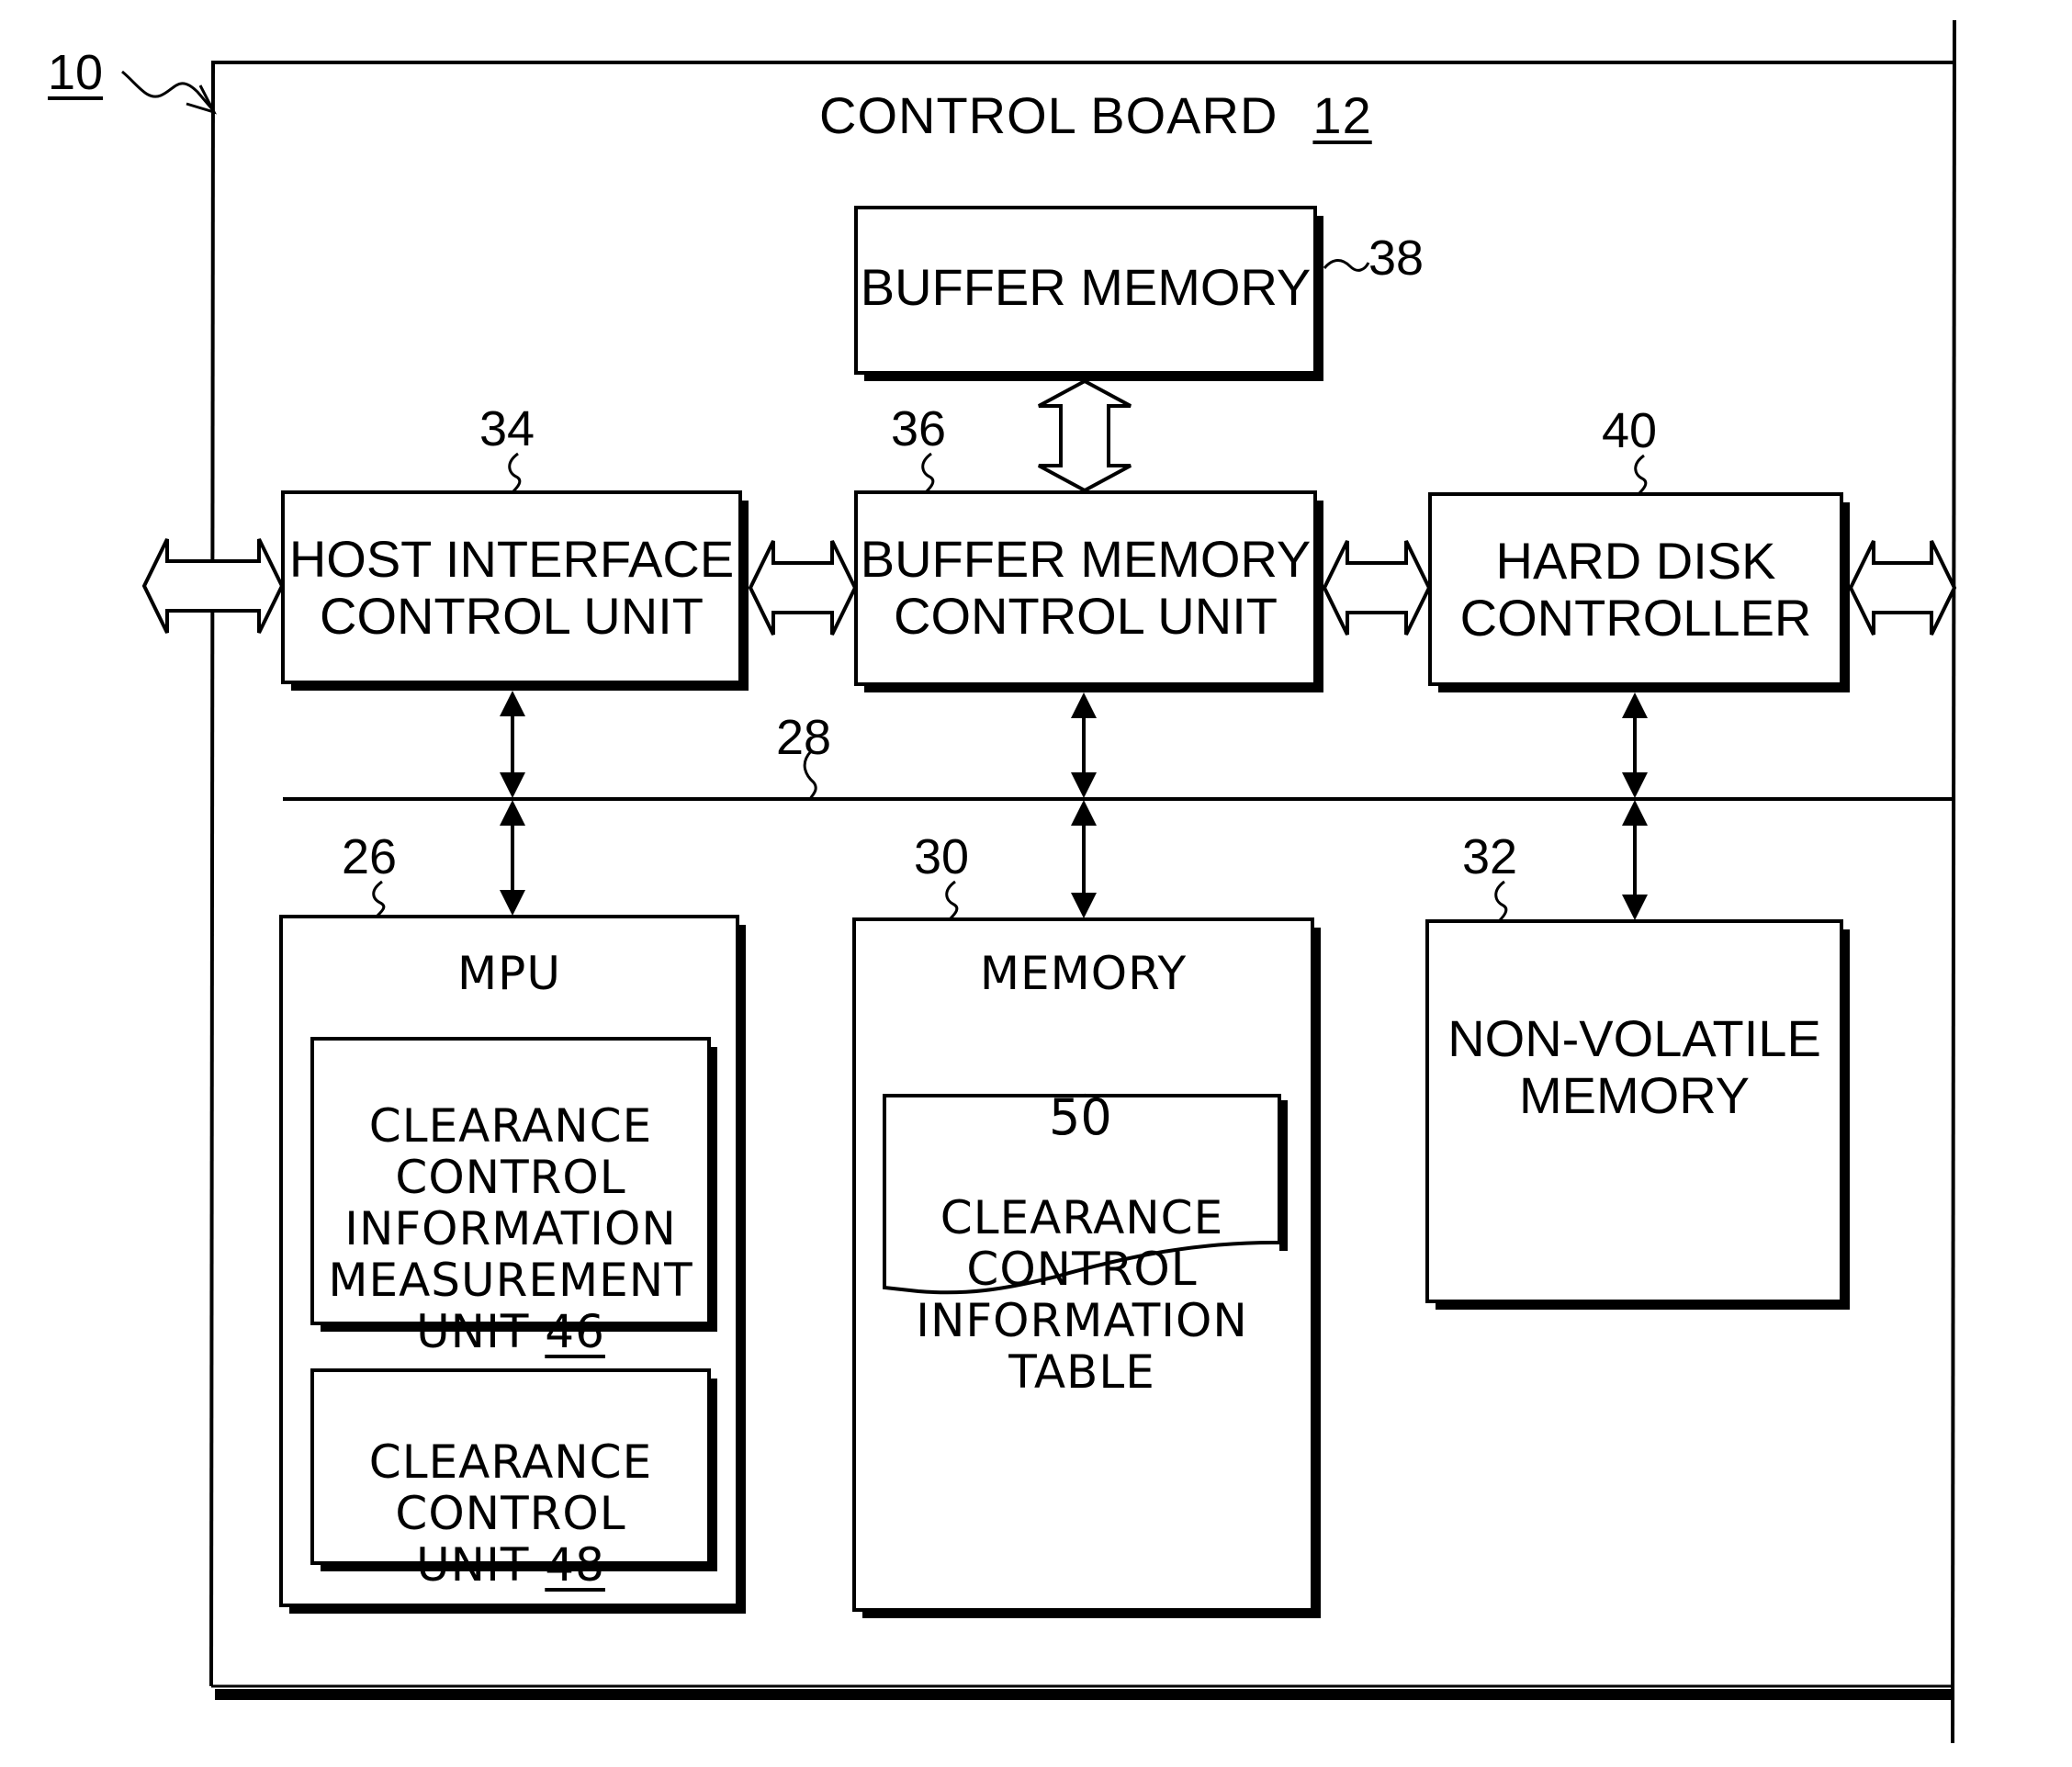 The width and height of the screenshot is (2072, 1767). Describe the element at coordinates (575, 1331) in the screenshot. I see `measurement-unit-ref: 46` at that location.